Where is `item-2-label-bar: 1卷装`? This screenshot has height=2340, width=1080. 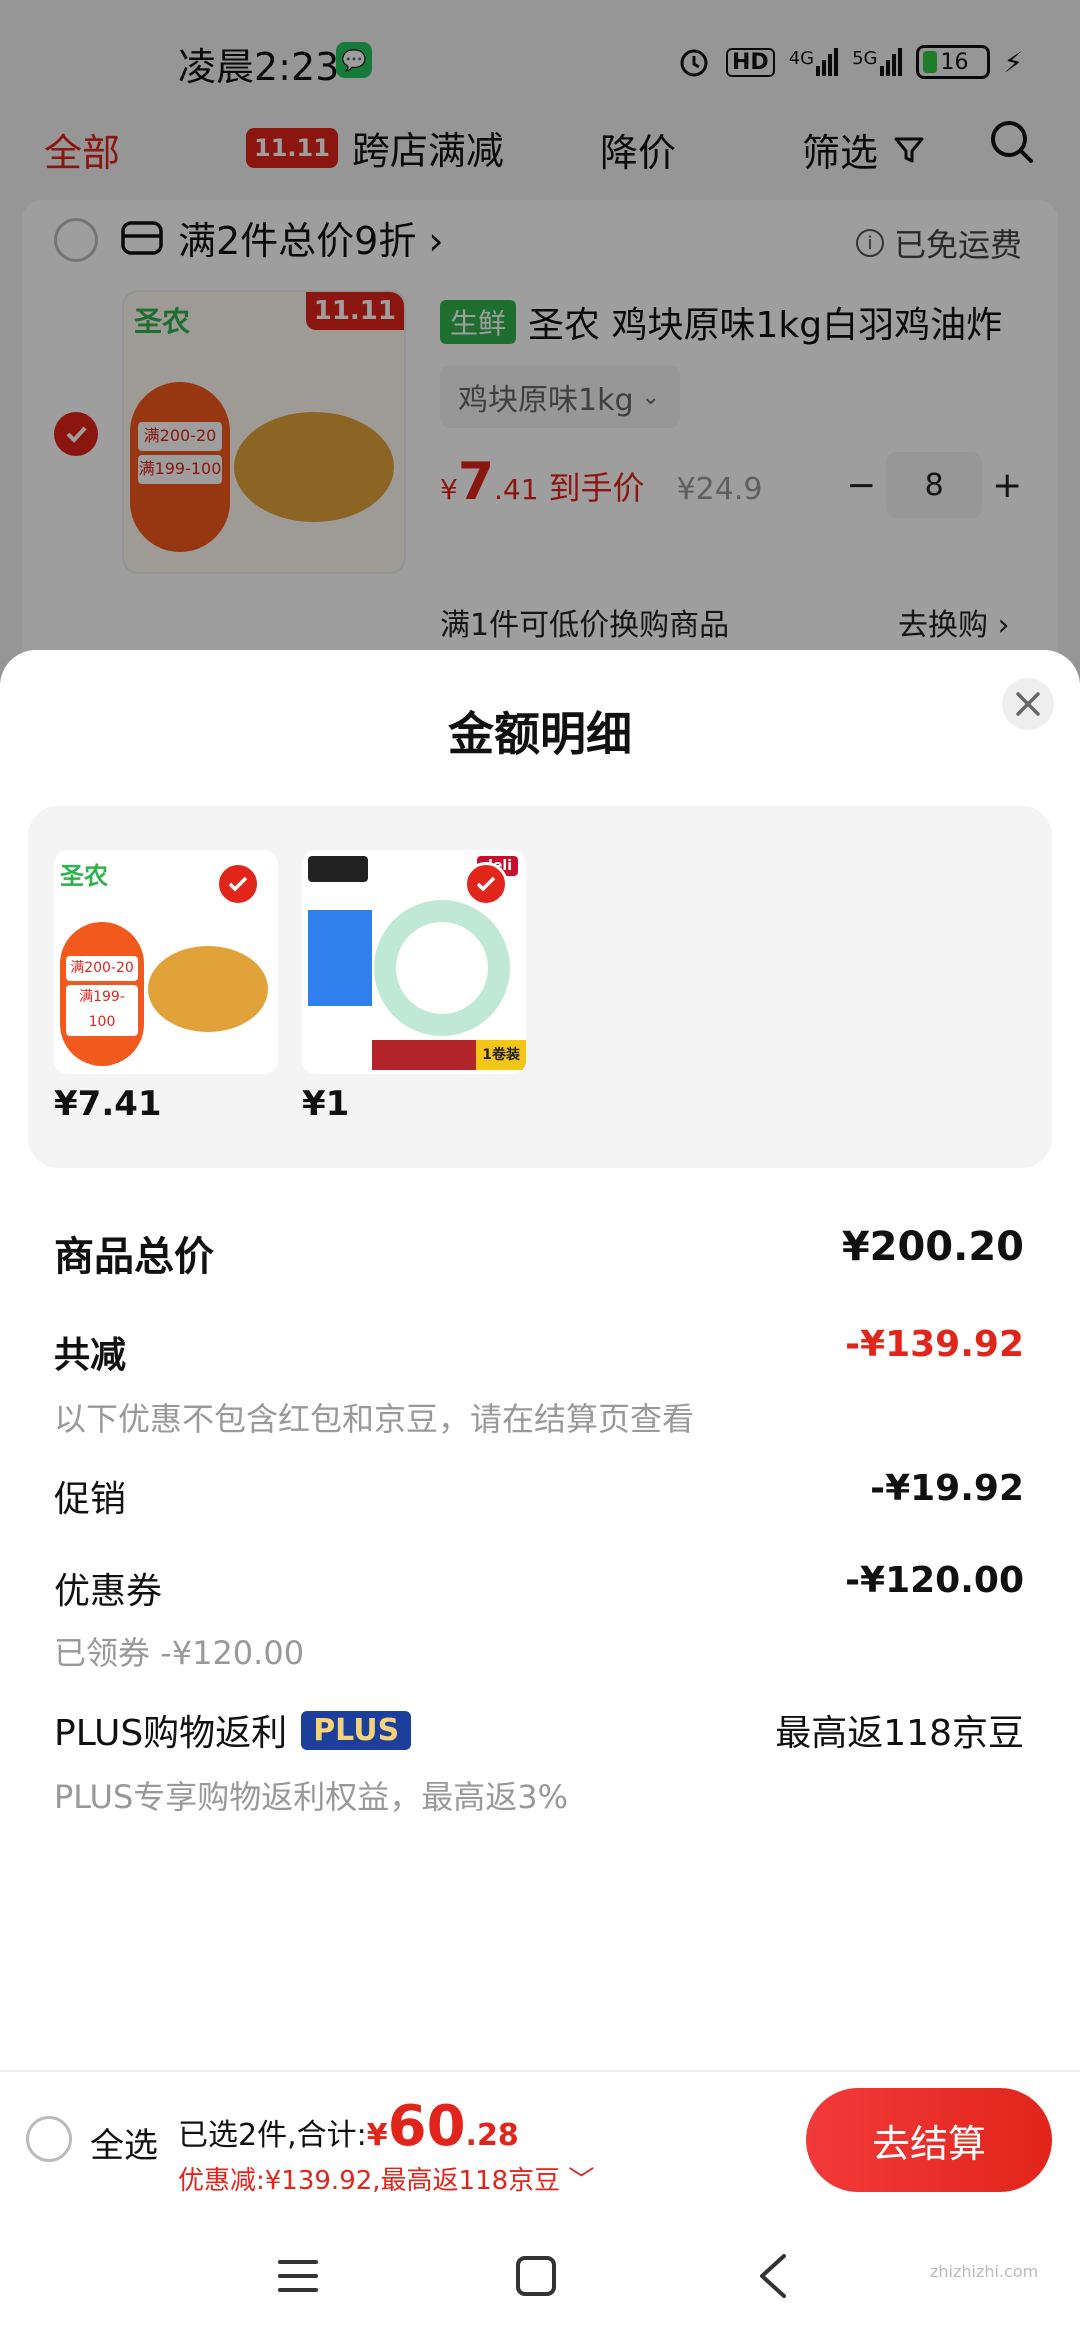
item-2-label-bar: 1卷装 is located at coordinates (449, 1055).